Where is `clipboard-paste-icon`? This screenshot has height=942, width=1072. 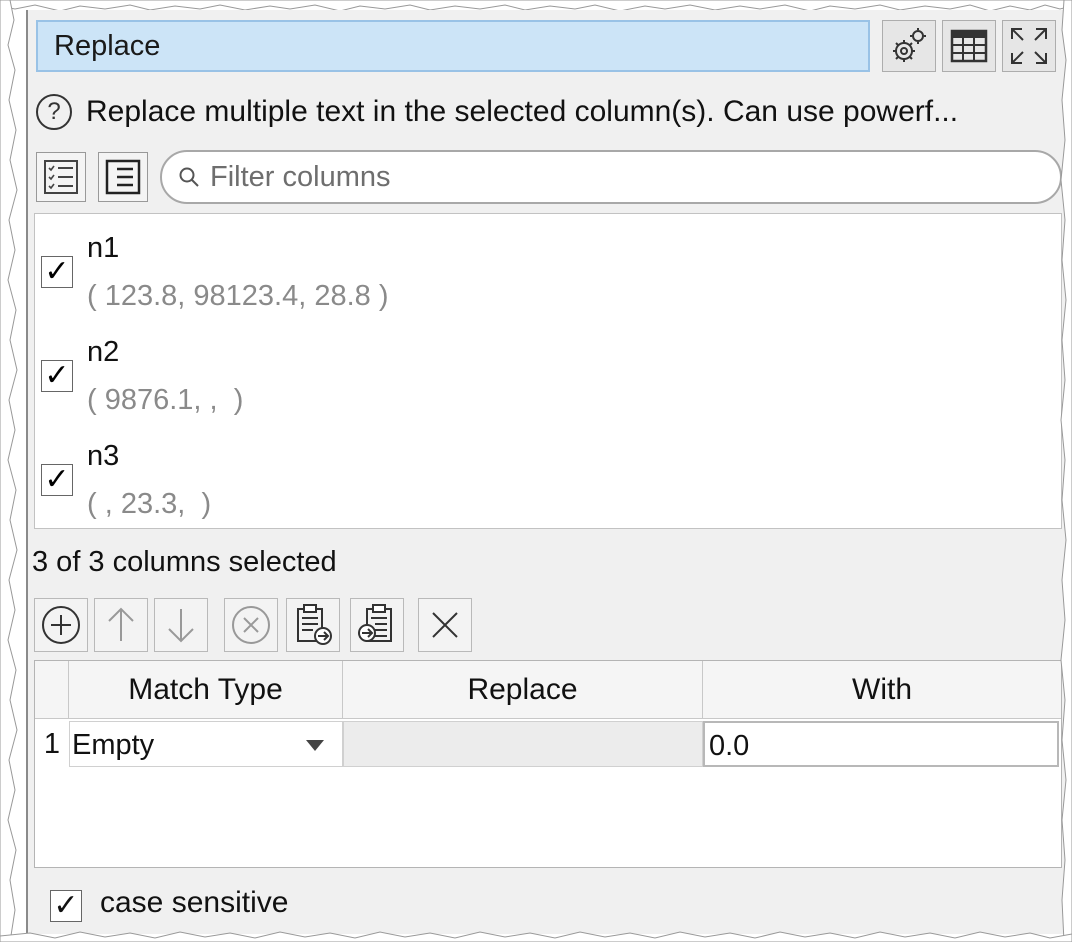 clipboard-paste-icon is located at coordinates (314, 624).